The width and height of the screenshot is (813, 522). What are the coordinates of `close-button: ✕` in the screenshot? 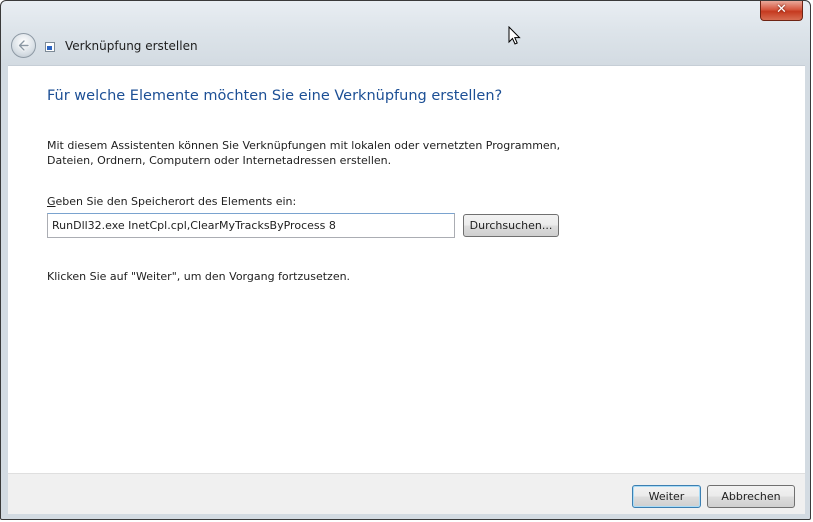 It's located at (781, 11).